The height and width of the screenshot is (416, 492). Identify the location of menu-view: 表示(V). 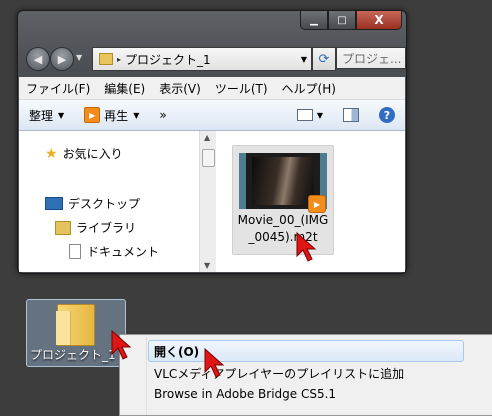
(180, 88).